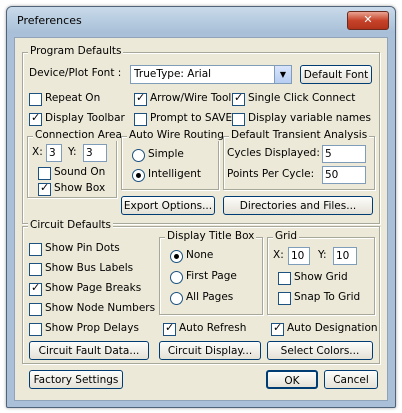  I want to click on sound-on-label: Sound On, so click(80, 172).